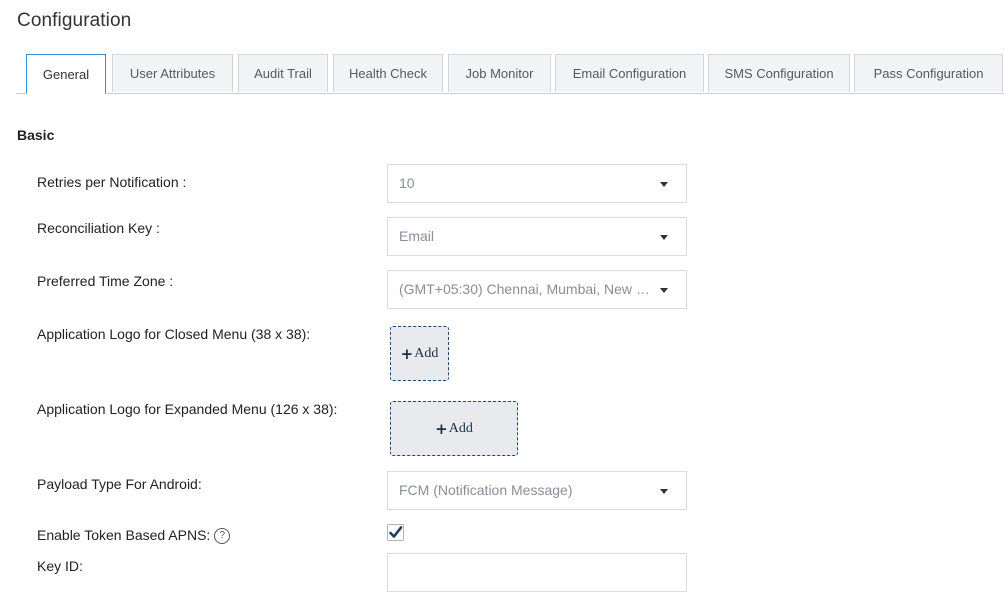 This screenshot has height=592, width=1004. I want to click on add-logo-expanded-button: + Add, so click(454, 428).